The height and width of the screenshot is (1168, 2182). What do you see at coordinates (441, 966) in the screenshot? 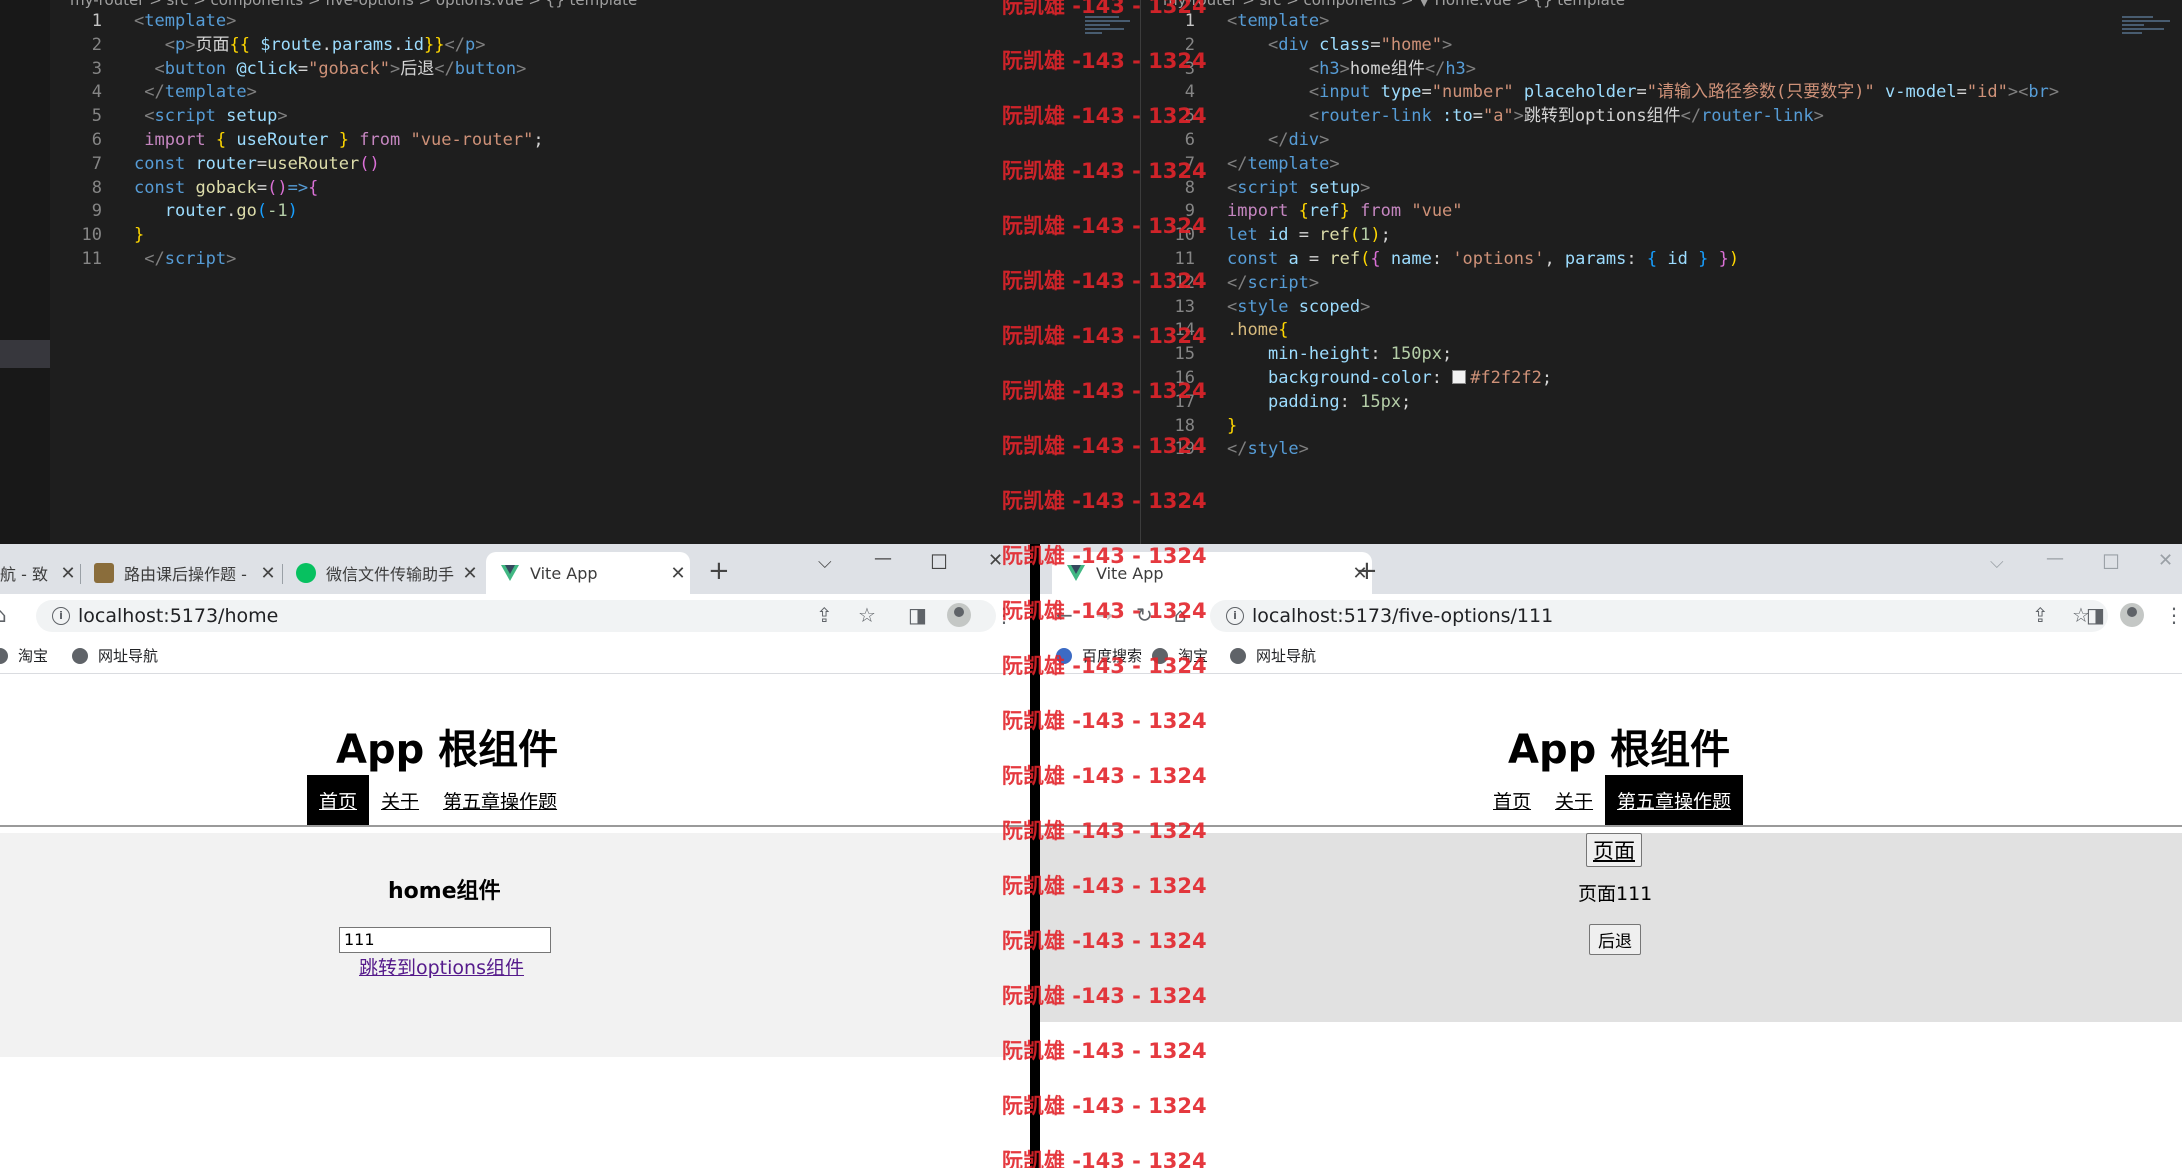
I see `router-link-options: 跳转到options组件` at bounding box center [441, 966].